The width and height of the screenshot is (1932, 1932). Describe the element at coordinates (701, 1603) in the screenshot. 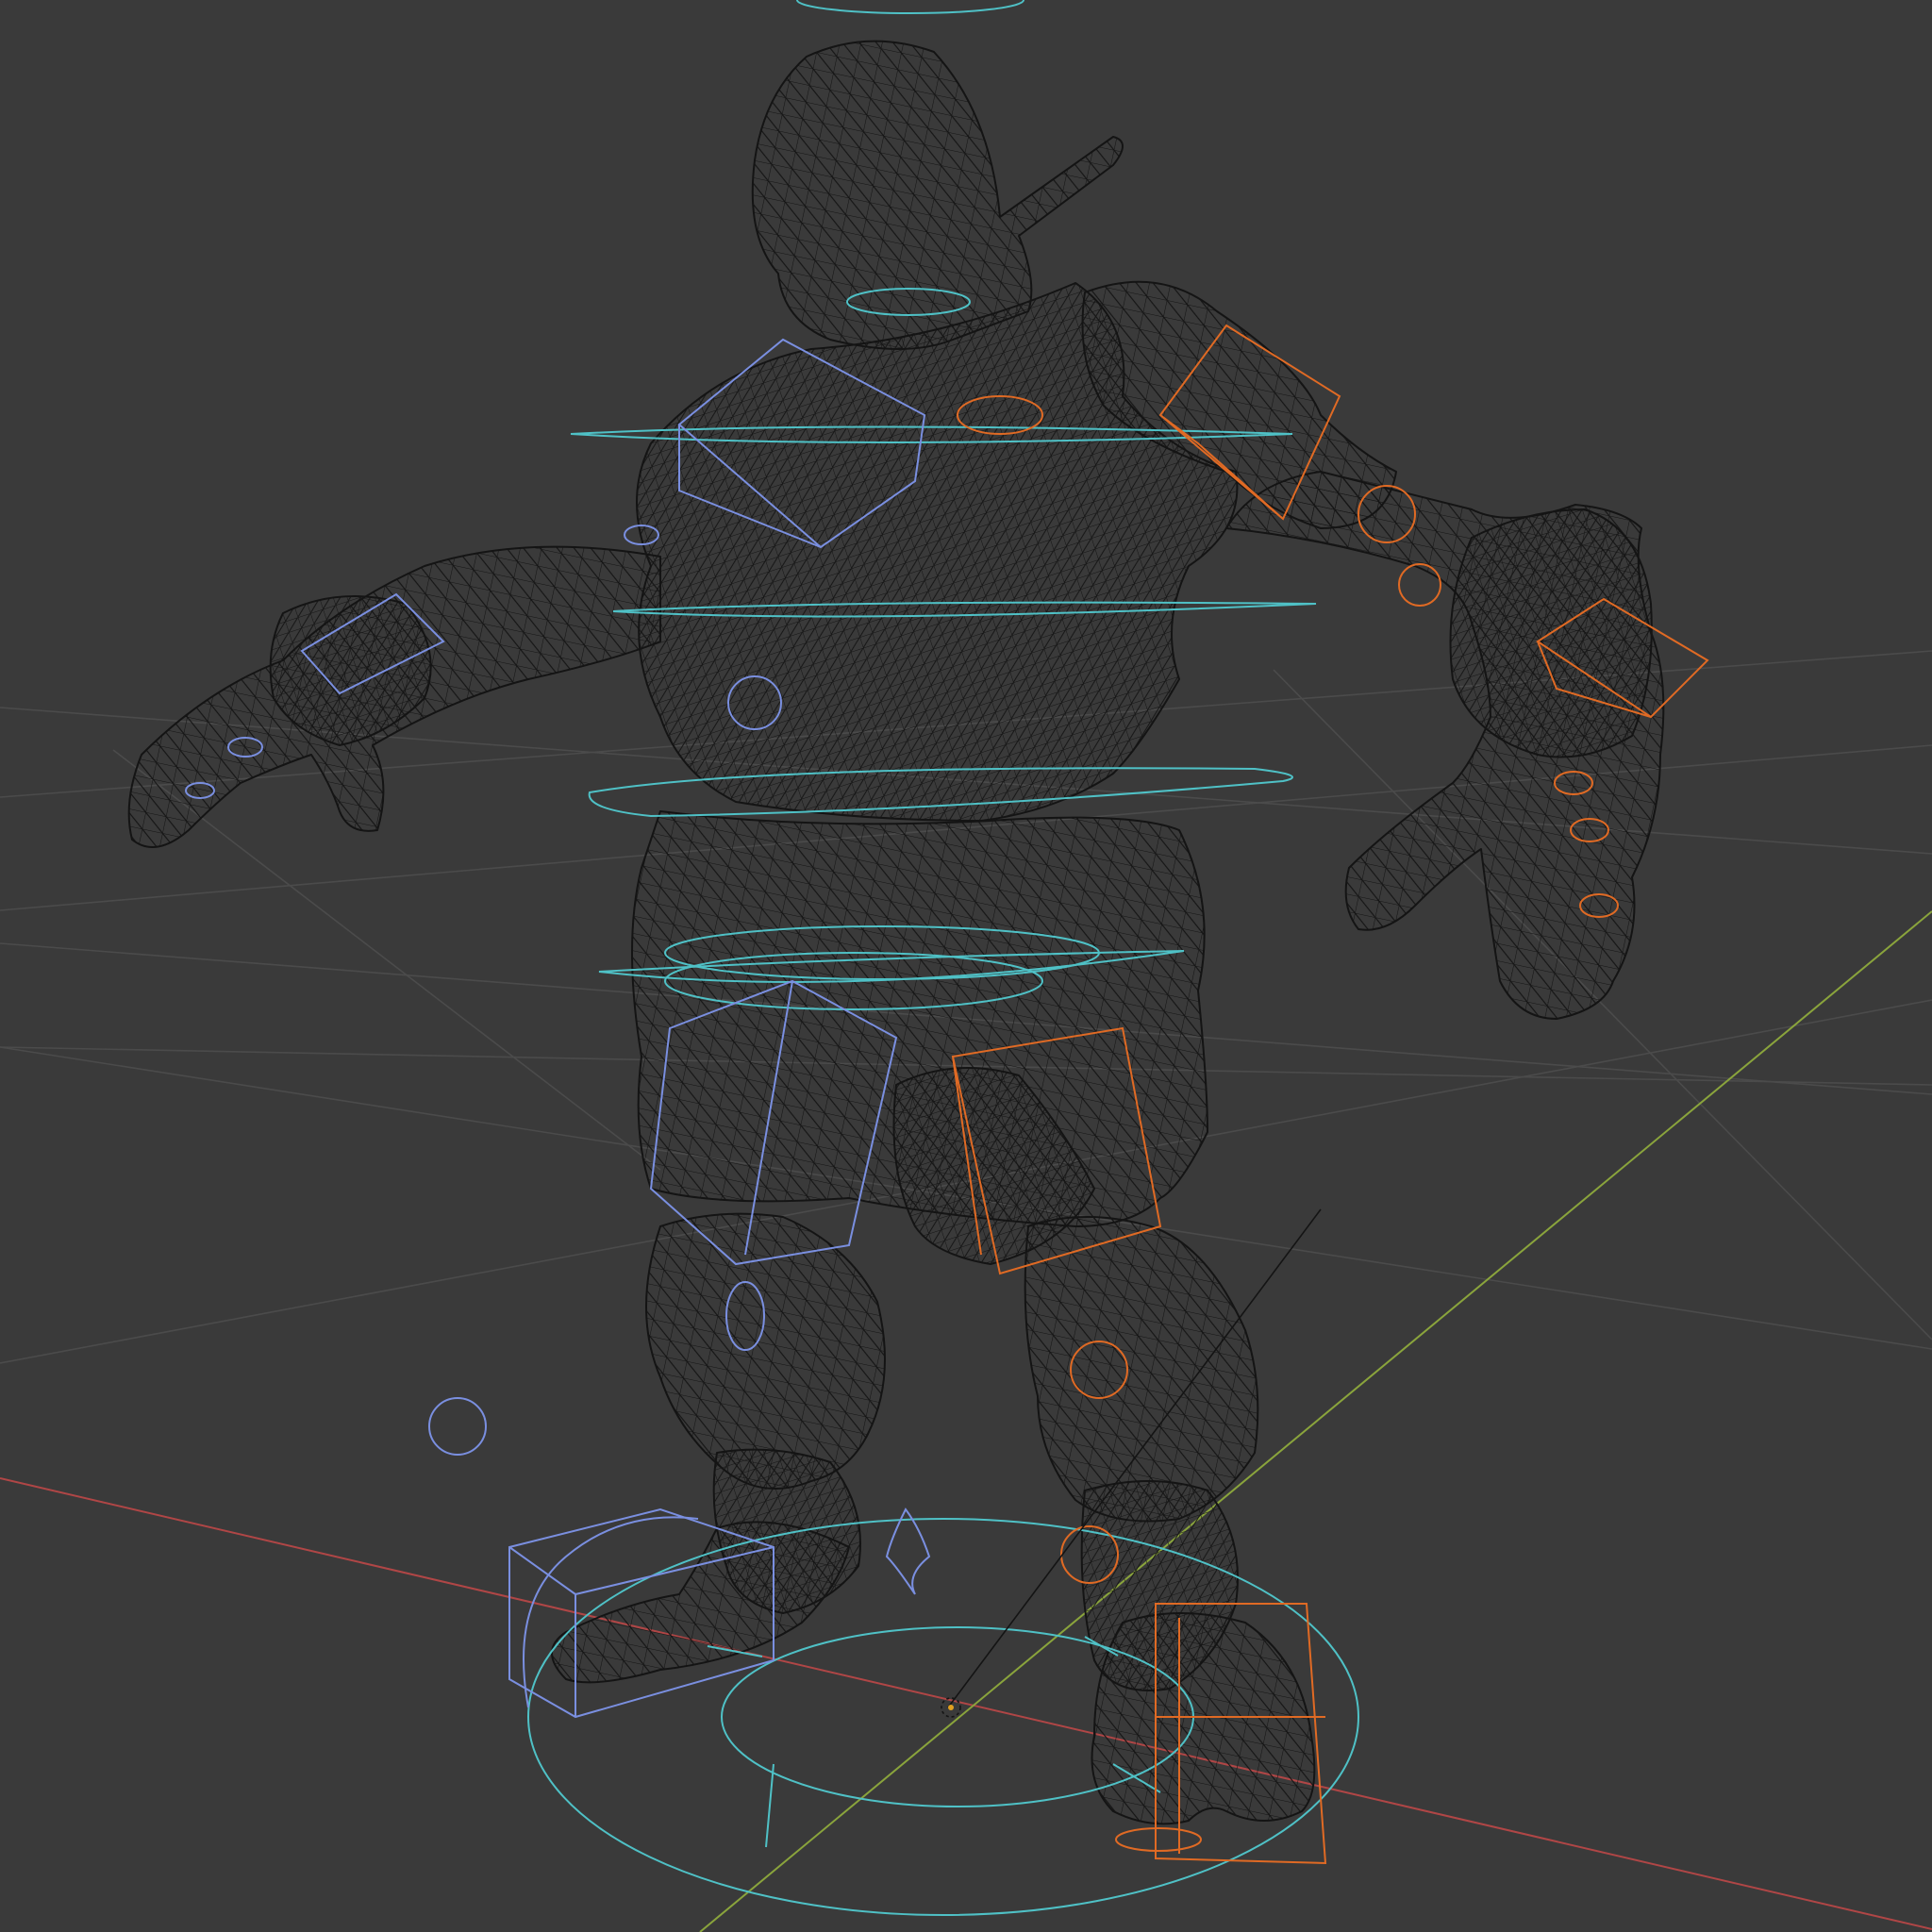

I see `mesh-foot-left` at that location.